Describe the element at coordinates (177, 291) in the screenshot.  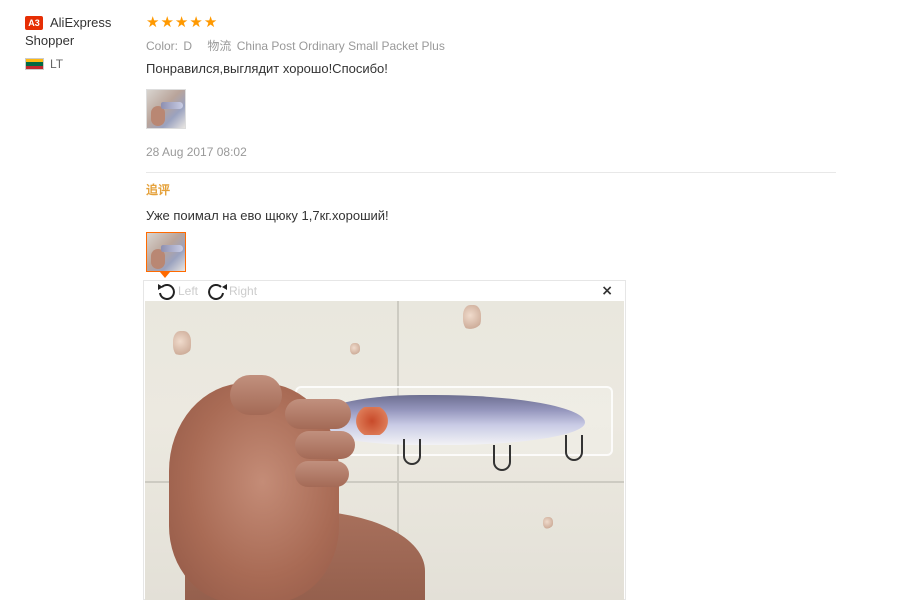
I see `rotate-left-button: Left` at that location.